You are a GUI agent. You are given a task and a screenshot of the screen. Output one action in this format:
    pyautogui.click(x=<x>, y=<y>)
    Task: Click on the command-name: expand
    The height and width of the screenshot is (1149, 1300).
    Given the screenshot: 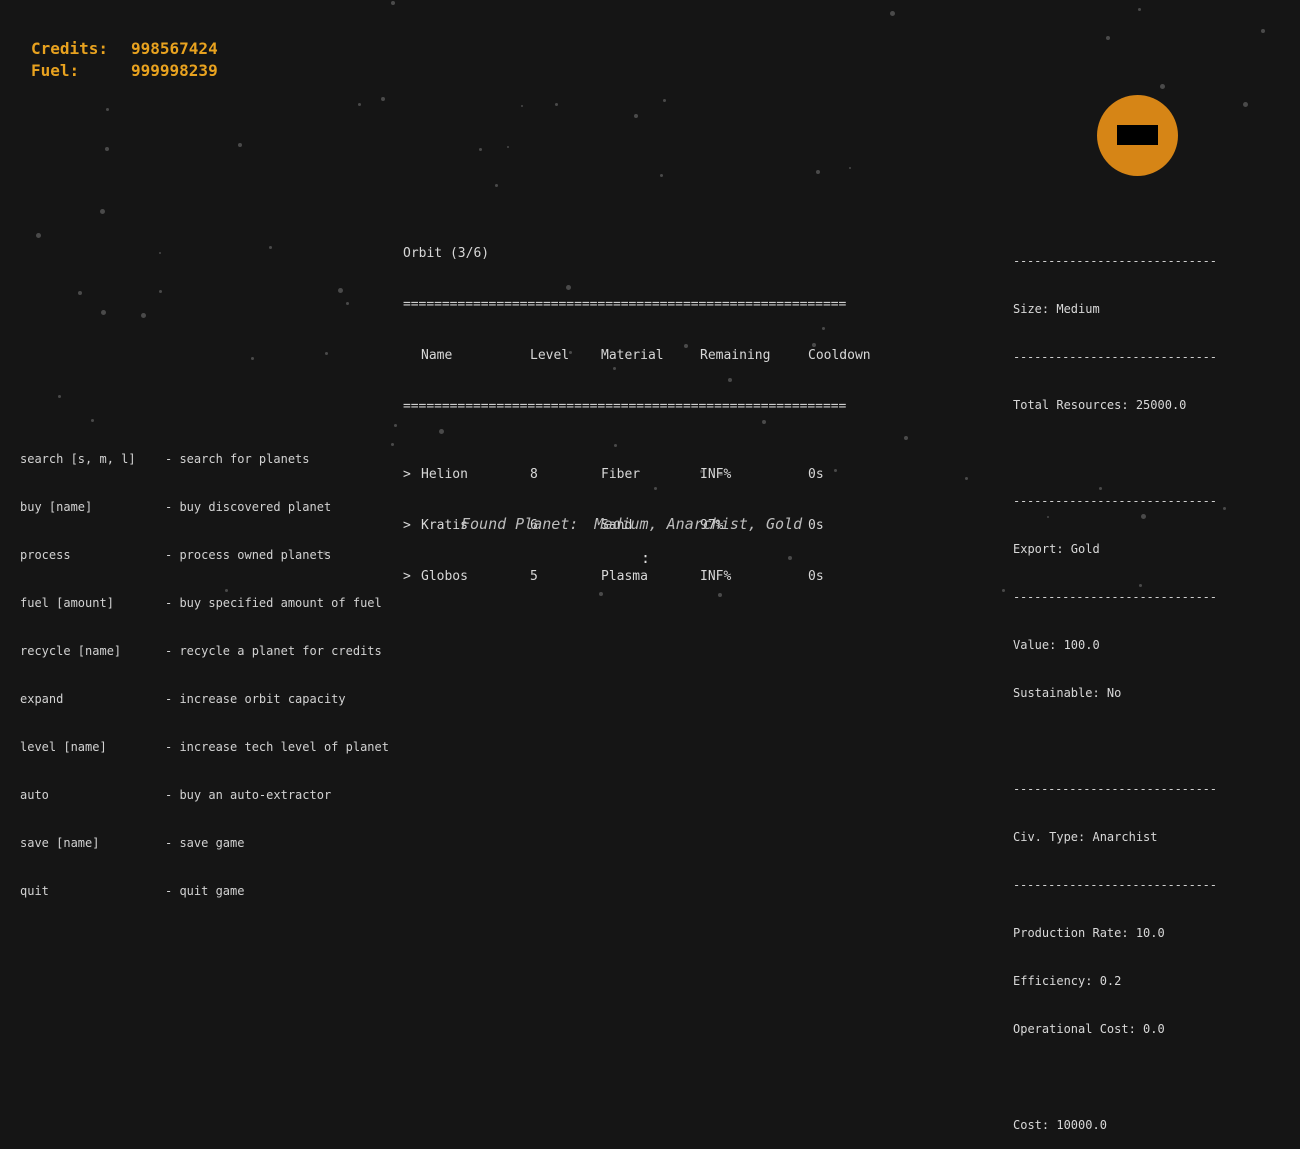 What is the action you would take?
    pyautogui.click(x=42, y=699)
    